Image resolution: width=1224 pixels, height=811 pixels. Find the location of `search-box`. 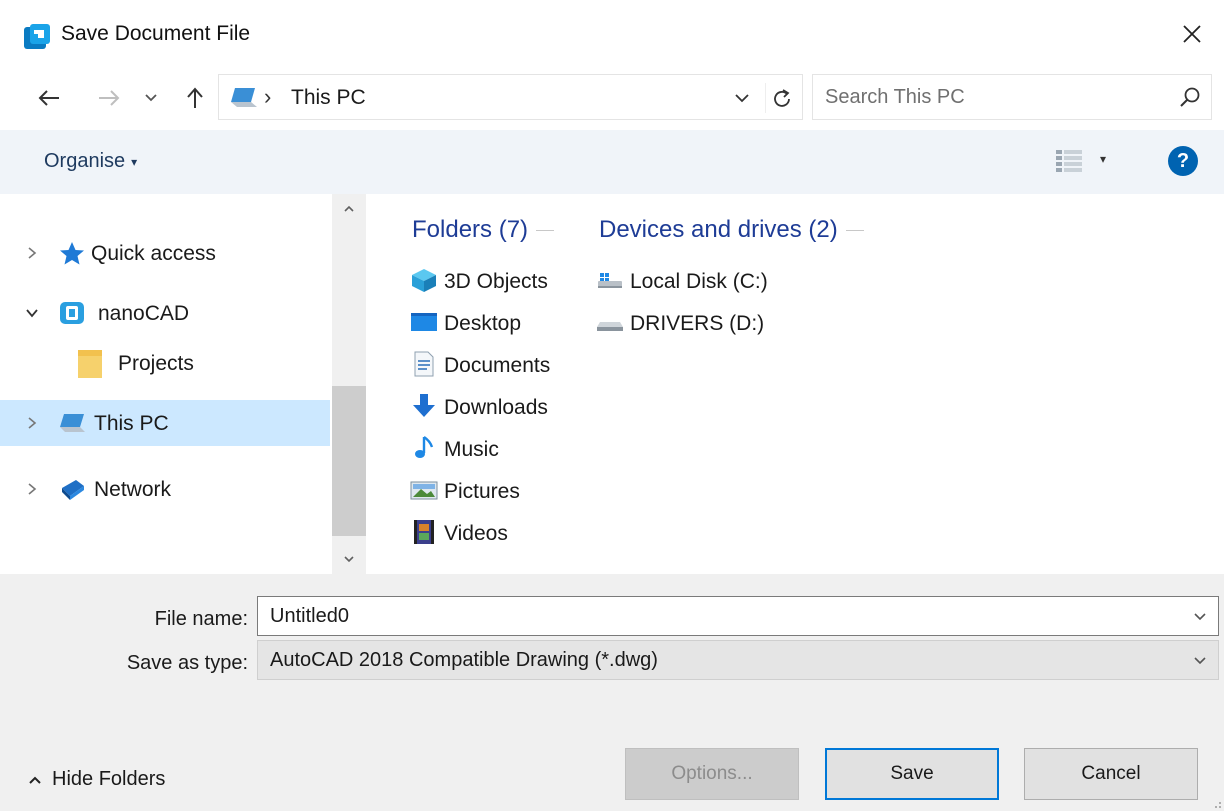

search-box is located at coordinates (1012, 97).